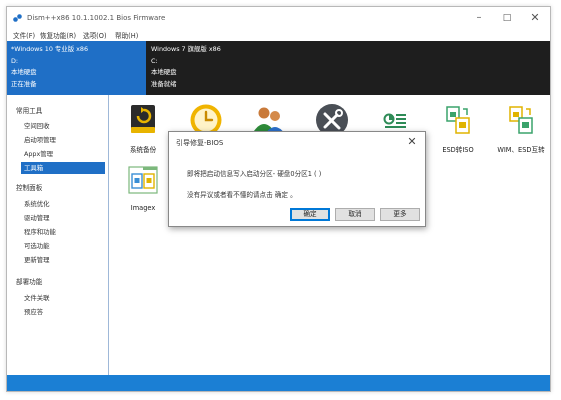  I want to click on tool-imagex: Imagex, so click(143, 187).